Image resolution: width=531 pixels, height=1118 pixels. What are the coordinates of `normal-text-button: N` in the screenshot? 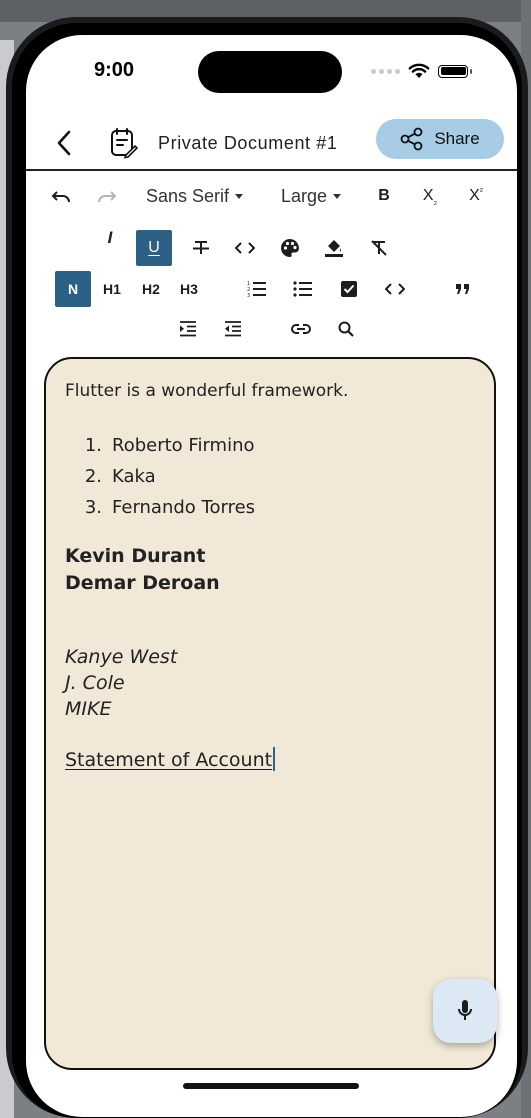 It's located at (73, 289).